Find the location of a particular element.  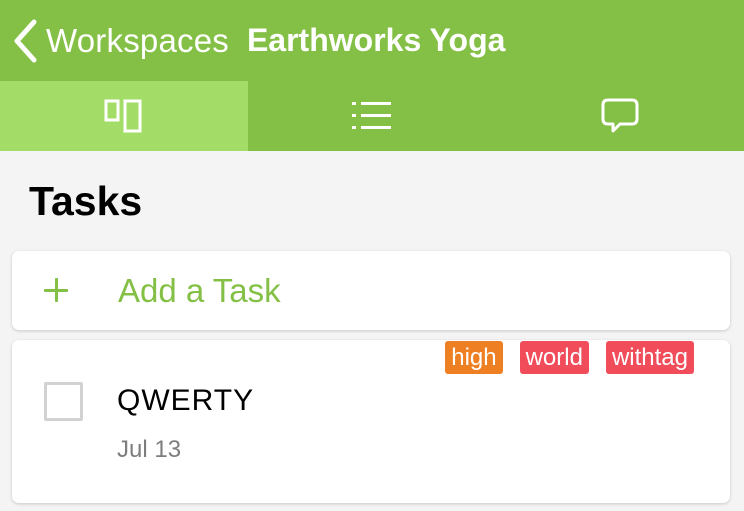

page-title: Earthworks Yoga is located at coordinates (376, 40).